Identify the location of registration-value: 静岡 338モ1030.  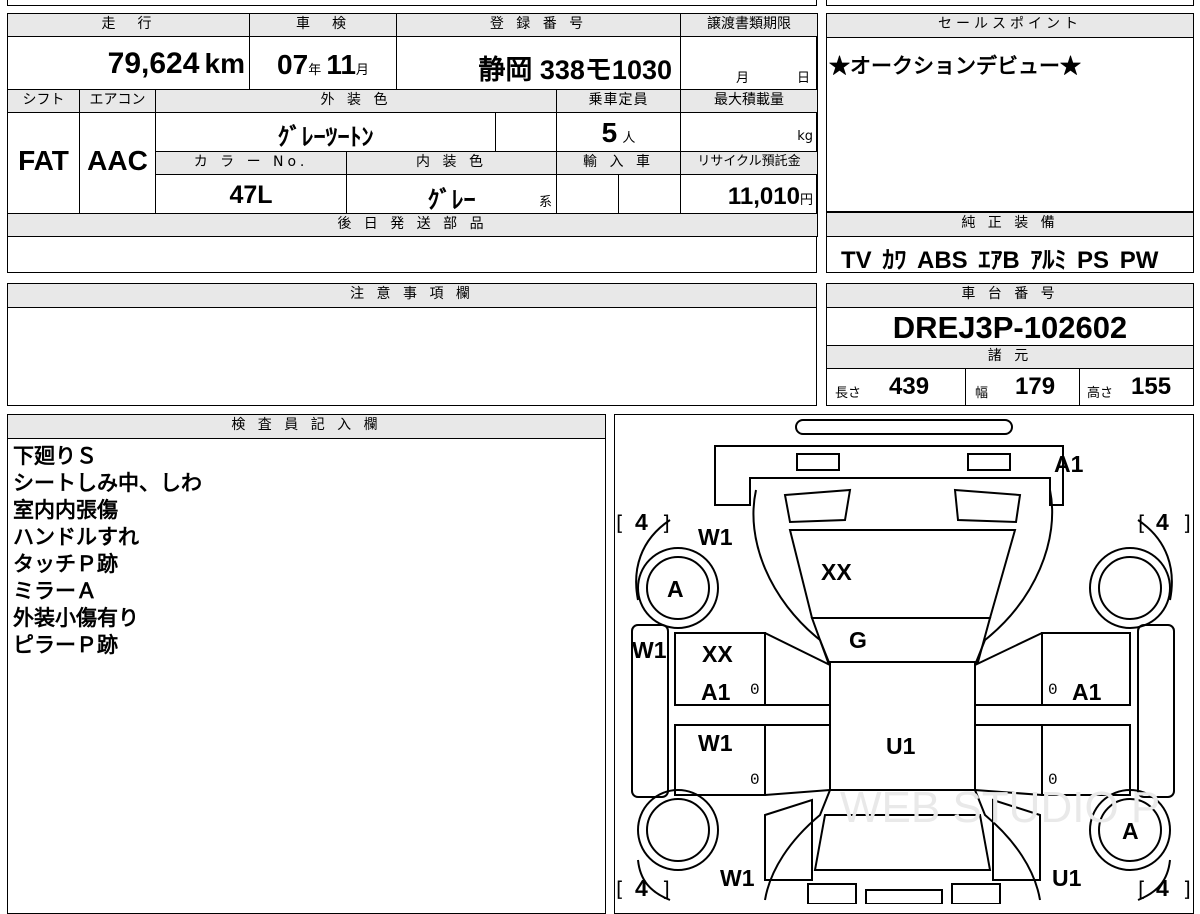
(575, 70).